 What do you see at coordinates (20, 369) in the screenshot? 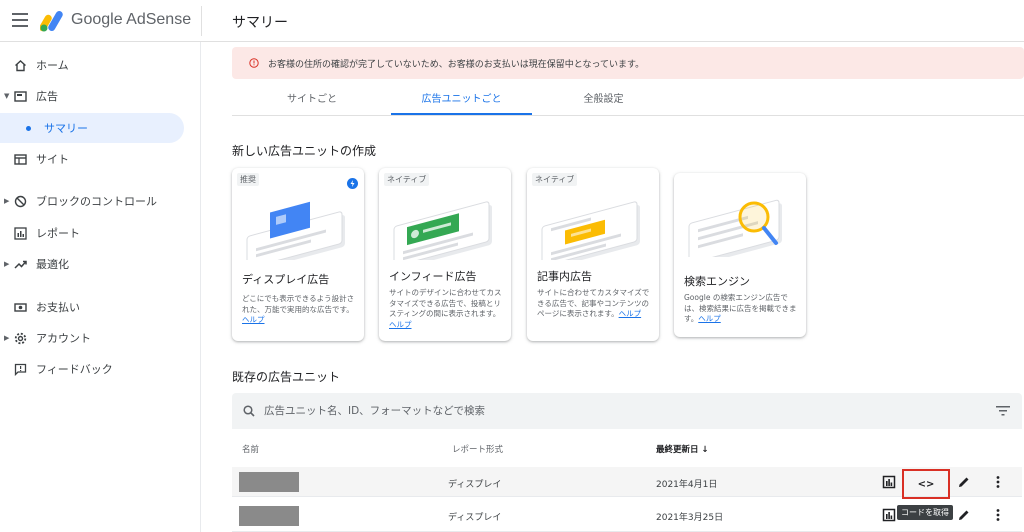
I see `feedback-icon` at bounding box center [20, 369].